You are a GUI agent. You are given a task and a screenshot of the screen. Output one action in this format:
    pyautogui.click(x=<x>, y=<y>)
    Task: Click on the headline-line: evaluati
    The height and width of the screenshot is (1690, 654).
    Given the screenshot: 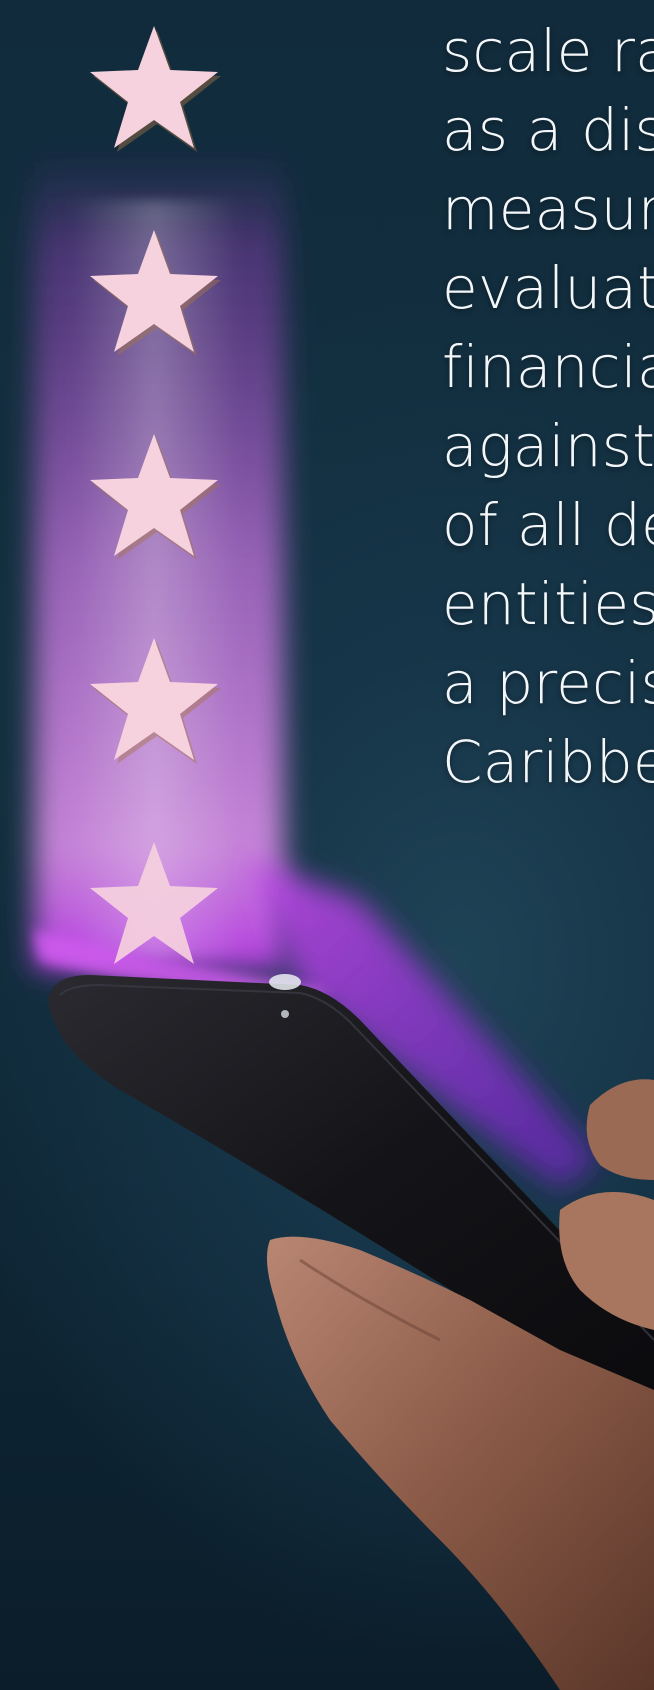 What is the action you would take?
    pyautogui.click(x=548, y=288)
    